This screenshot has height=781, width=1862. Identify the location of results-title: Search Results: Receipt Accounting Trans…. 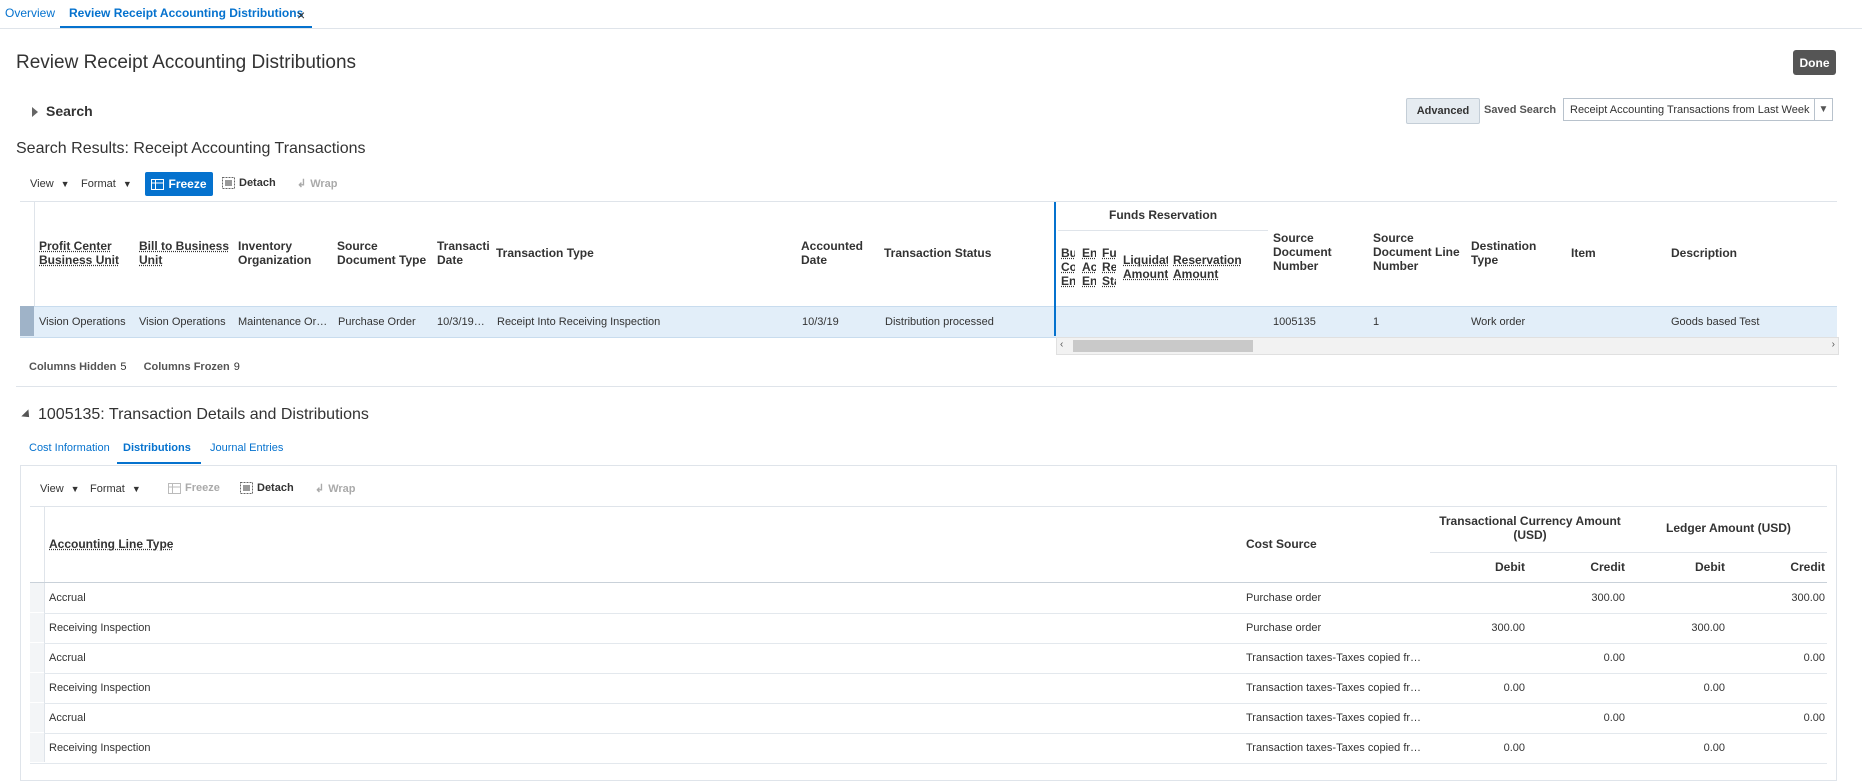
(191, 148).